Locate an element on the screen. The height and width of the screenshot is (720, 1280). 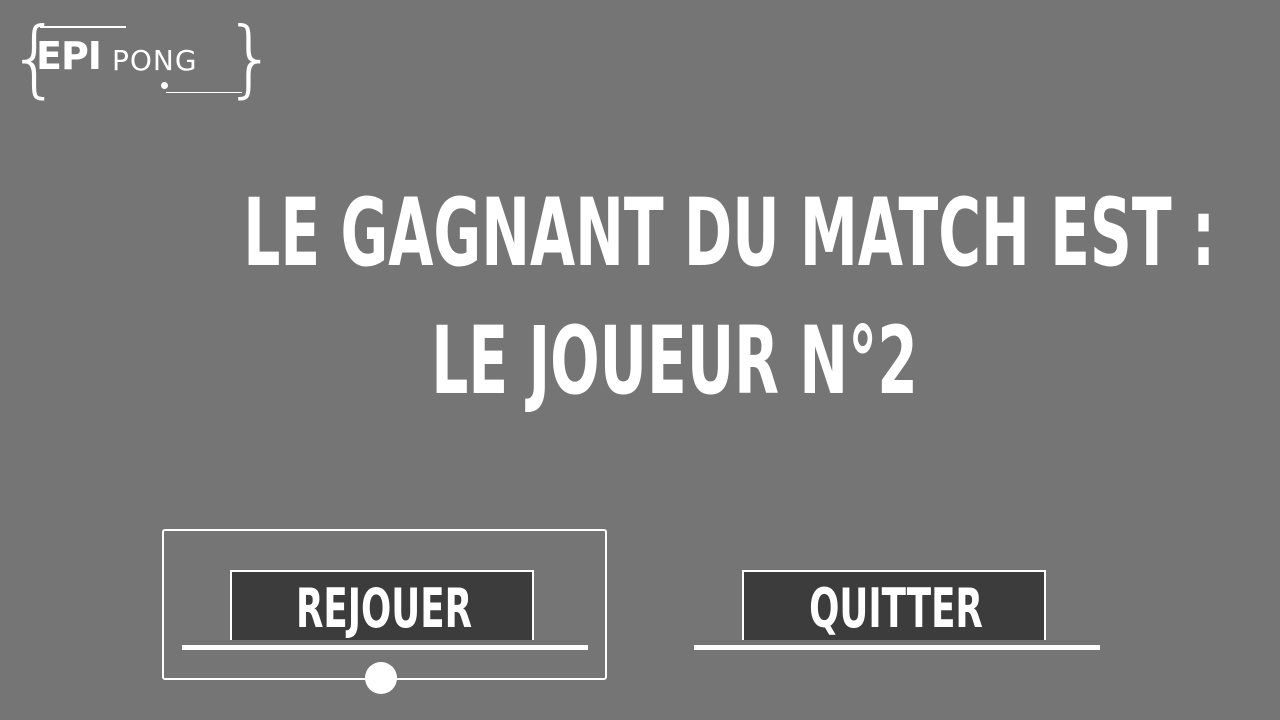
logo-text-epi: EPI is located at coordinates (69, 56).